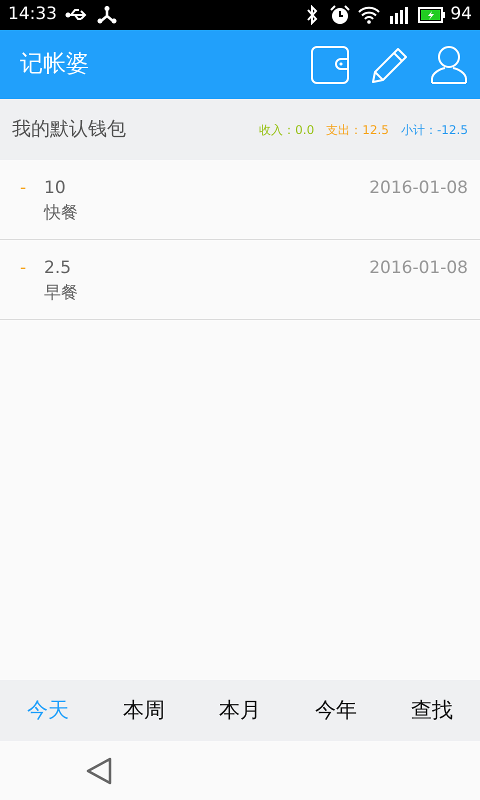  Describe the element at coordinates (449, 64) in the screenshot. I see `user-icon` at that location.